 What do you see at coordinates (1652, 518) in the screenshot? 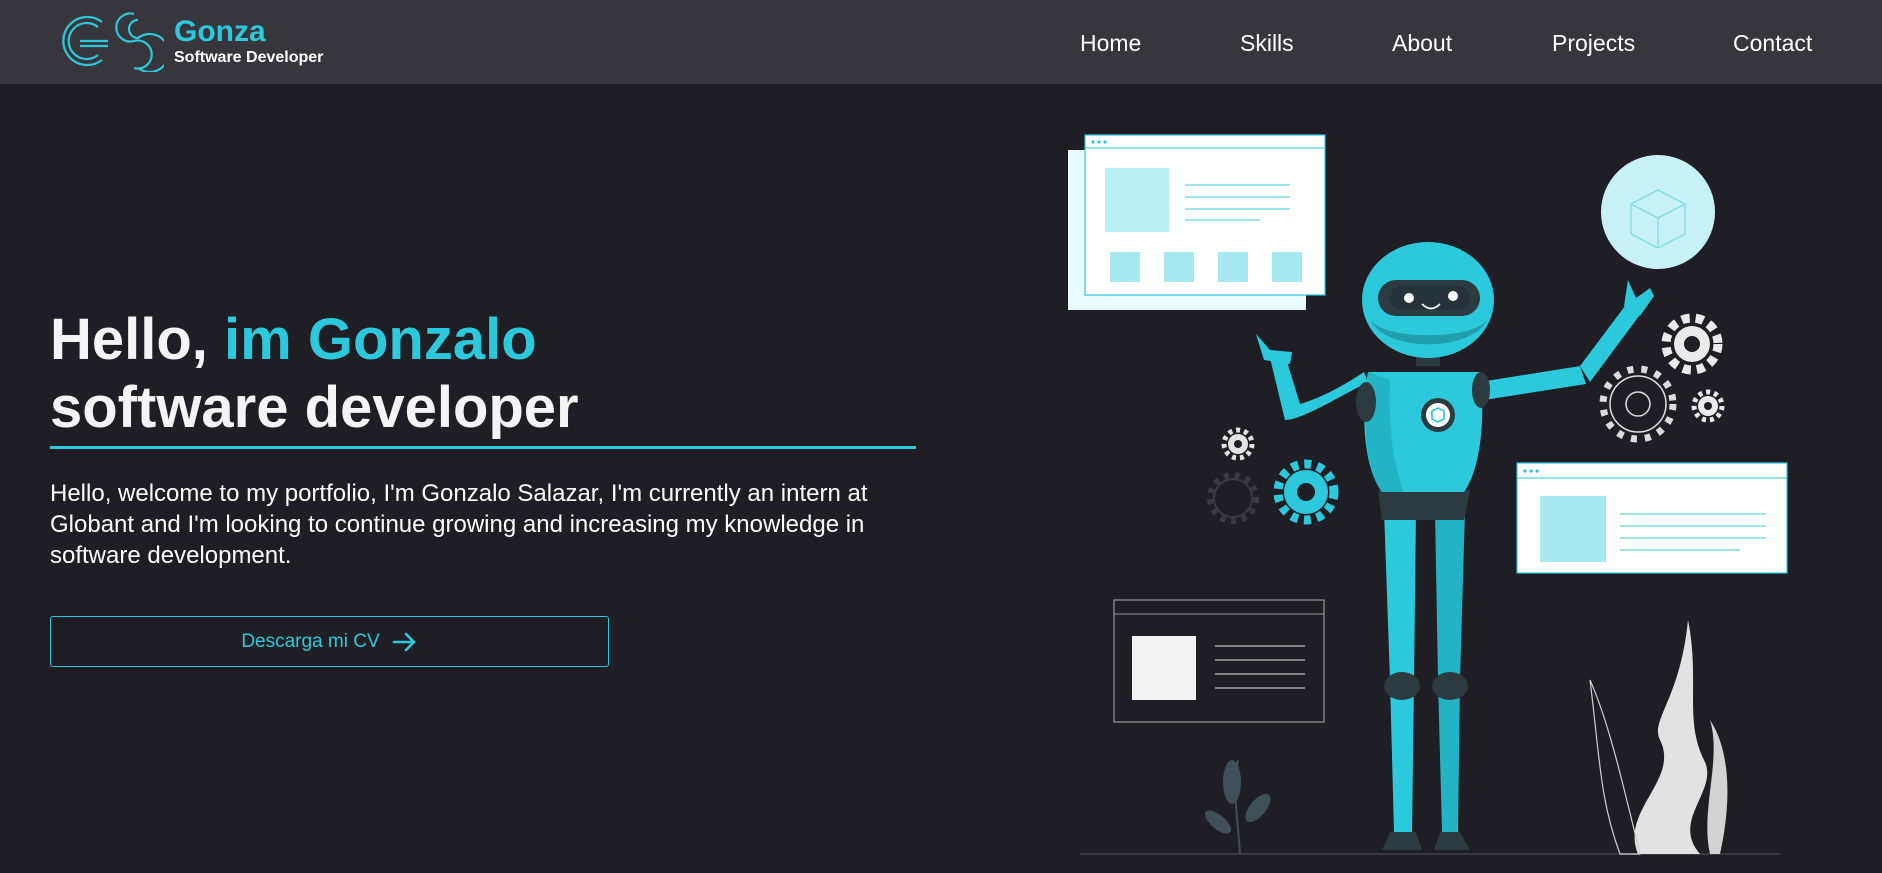
I see `right-window-card` at bounding box center [1652, 518].